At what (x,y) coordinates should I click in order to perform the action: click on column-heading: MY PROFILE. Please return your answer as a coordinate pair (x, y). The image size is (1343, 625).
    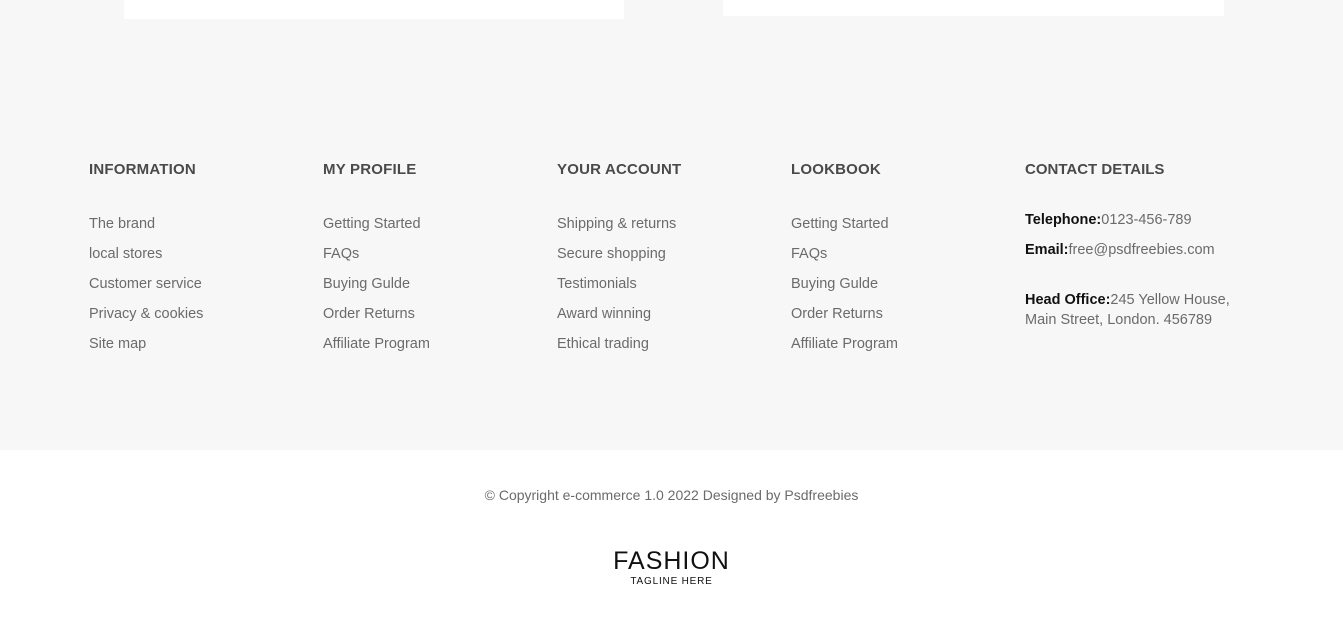
    Looking at the image, I should click on (370, 169).